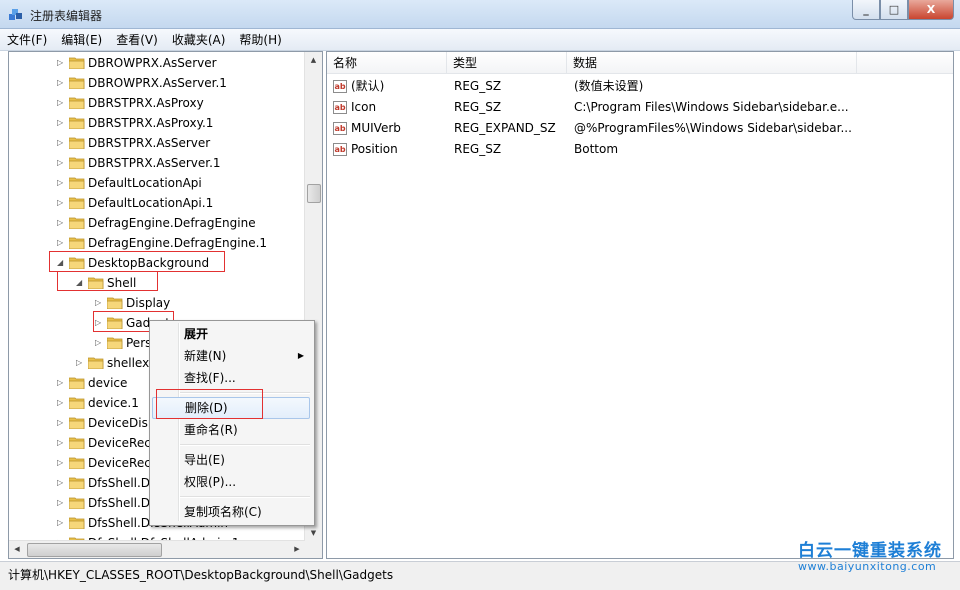  I want to click on list-row: ab (默认) REG_SZ (数值未设置), so click(627, 86).